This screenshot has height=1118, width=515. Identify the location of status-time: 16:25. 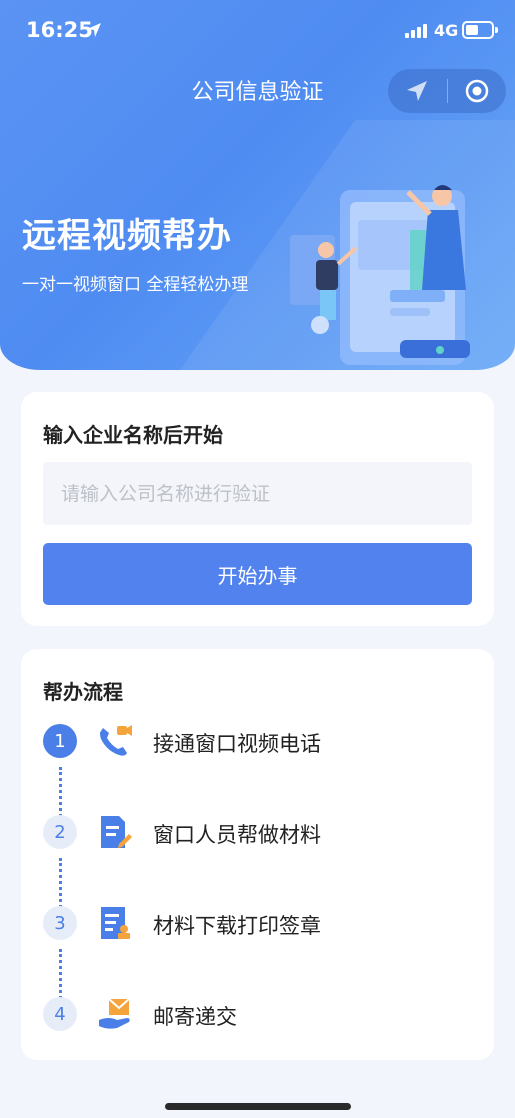
(59, 30).